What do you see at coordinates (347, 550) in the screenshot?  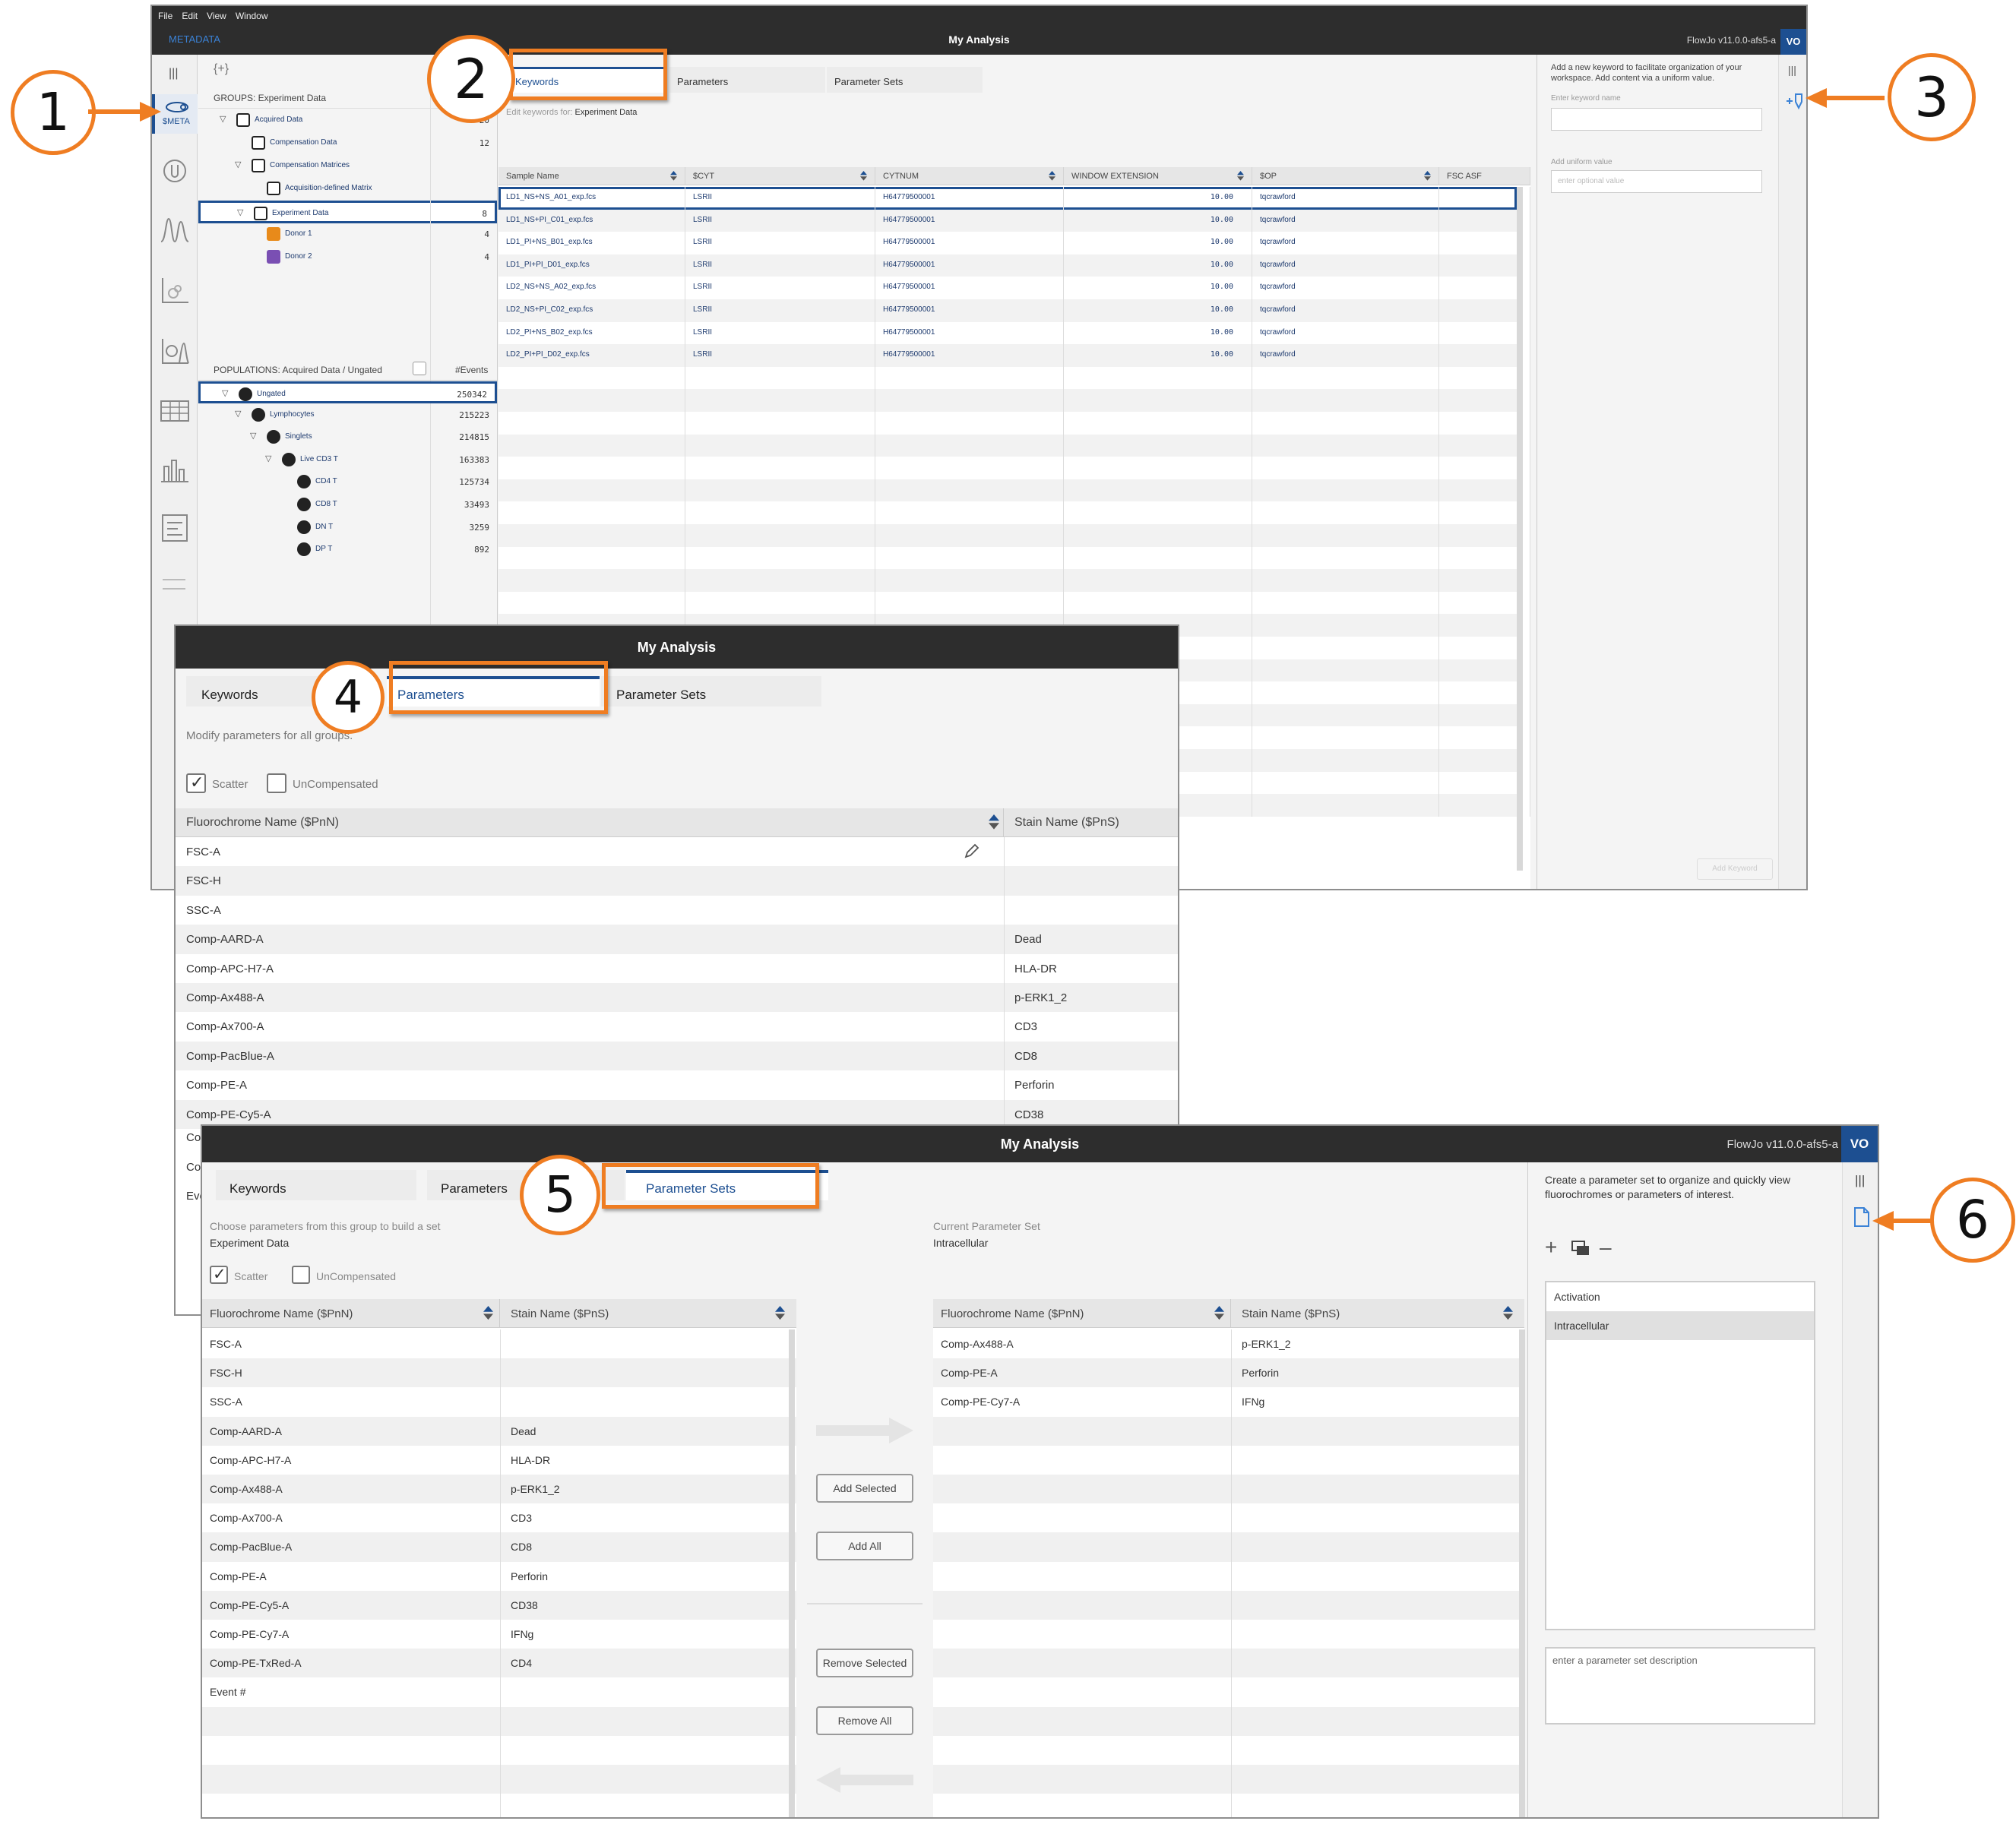 I see `population-row: DP T 892` at bounding box center [347, 550].